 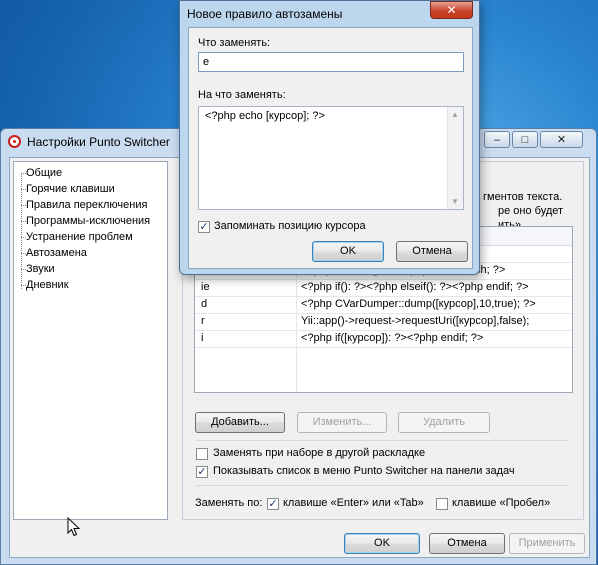 I want to click on rule-key: ie, so click(x=205, y=287).